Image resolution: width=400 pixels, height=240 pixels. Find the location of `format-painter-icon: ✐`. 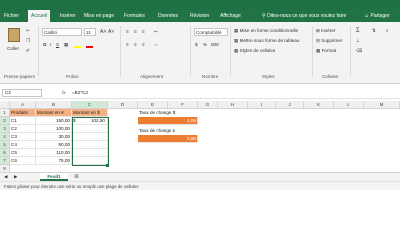

format-painter-icon: ✐ is located at coordinates (28, 51).